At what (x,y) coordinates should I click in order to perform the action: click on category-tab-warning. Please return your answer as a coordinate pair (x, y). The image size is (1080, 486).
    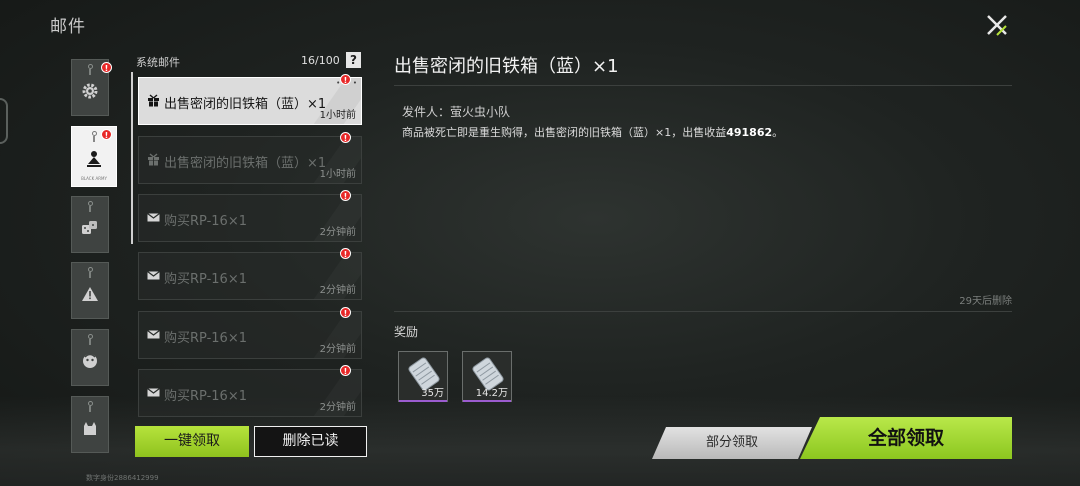
    Looking at the image, I should click on (90, 290).